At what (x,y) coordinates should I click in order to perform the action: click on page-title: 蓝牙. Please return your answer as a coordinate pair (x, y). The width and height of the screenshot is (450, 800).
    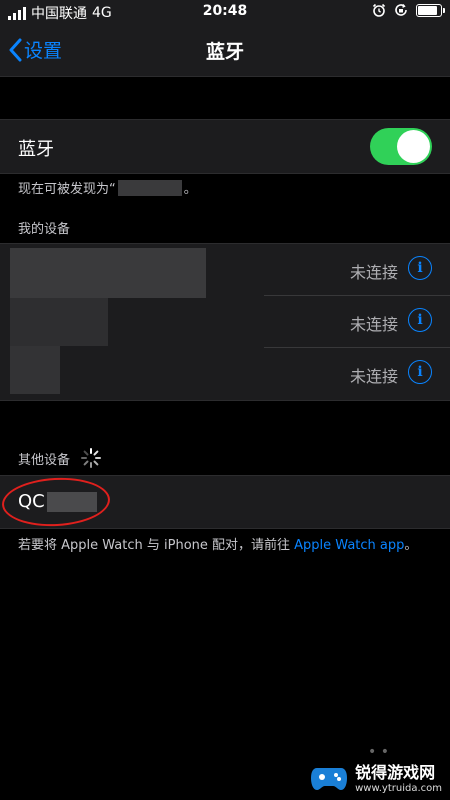
    Looking at the image, I should click on (224, 52).